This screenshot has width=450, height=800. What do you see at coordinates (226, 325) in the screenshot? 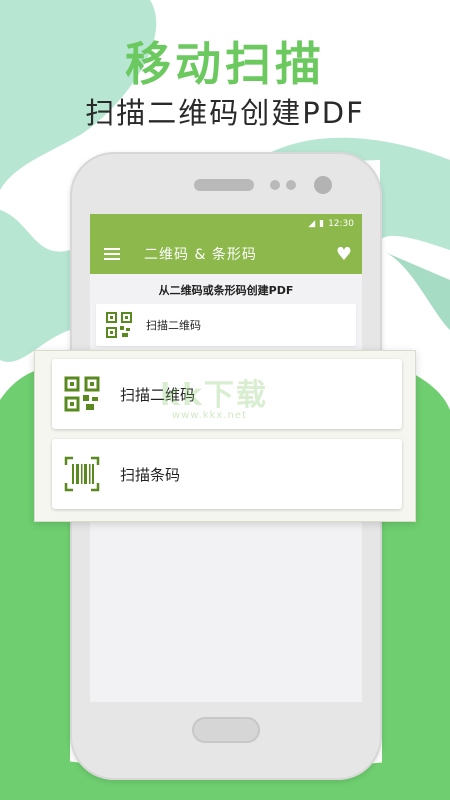
I see `list-item-scan-qr: 扫描二维码` at bounding box center [226, 325].